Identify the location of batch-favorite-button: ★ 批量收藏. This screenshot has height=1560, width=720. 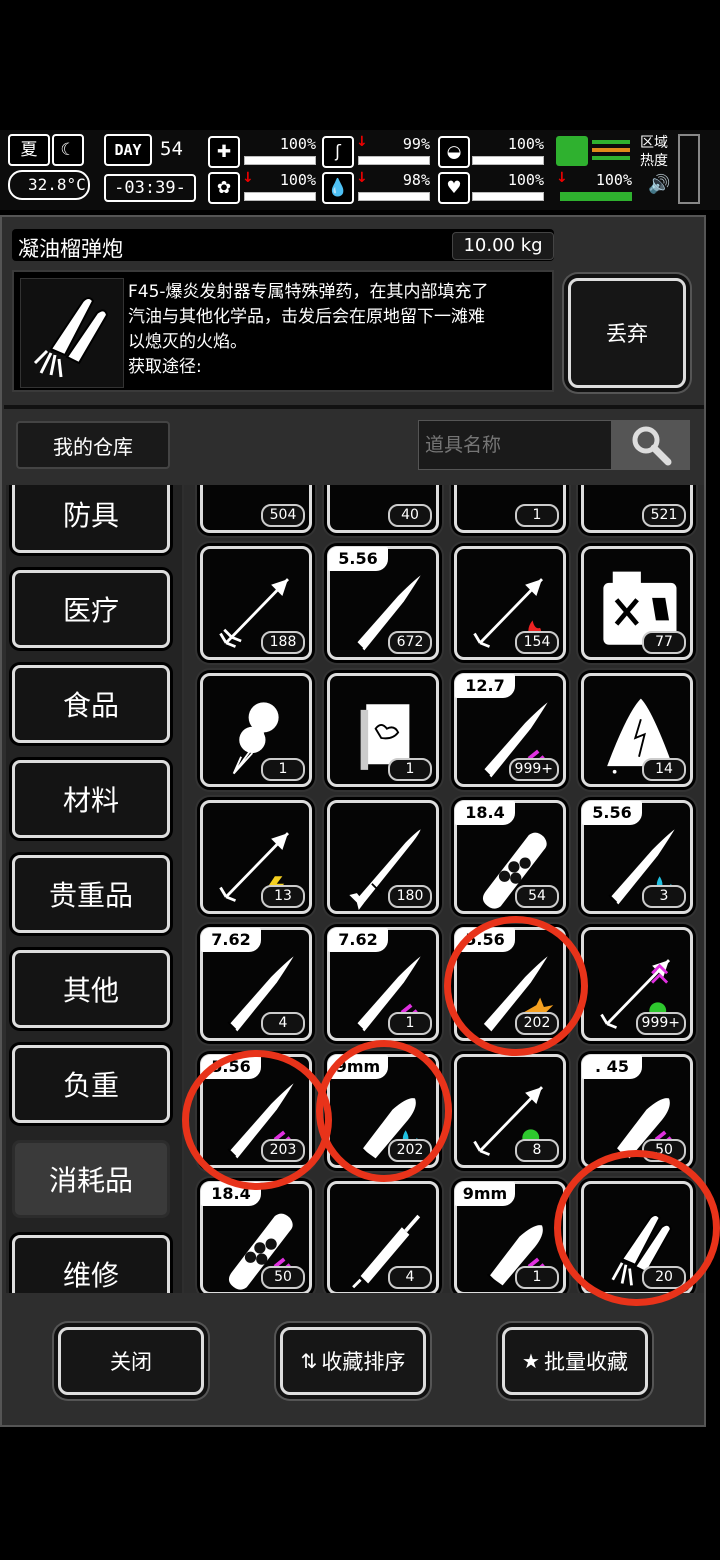
(575, 1361).